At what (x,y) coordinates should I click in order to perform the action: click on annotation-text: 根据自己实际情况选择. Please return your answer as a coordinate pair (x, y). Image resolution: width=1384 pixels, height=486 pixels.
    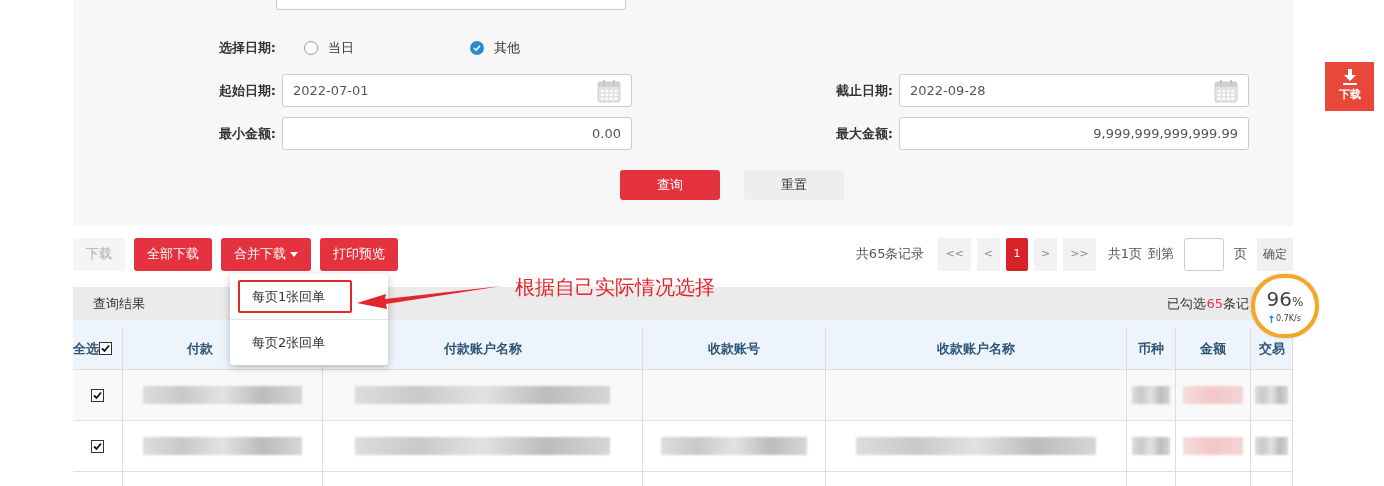
    Looking at the image, I should click on (615, 287).